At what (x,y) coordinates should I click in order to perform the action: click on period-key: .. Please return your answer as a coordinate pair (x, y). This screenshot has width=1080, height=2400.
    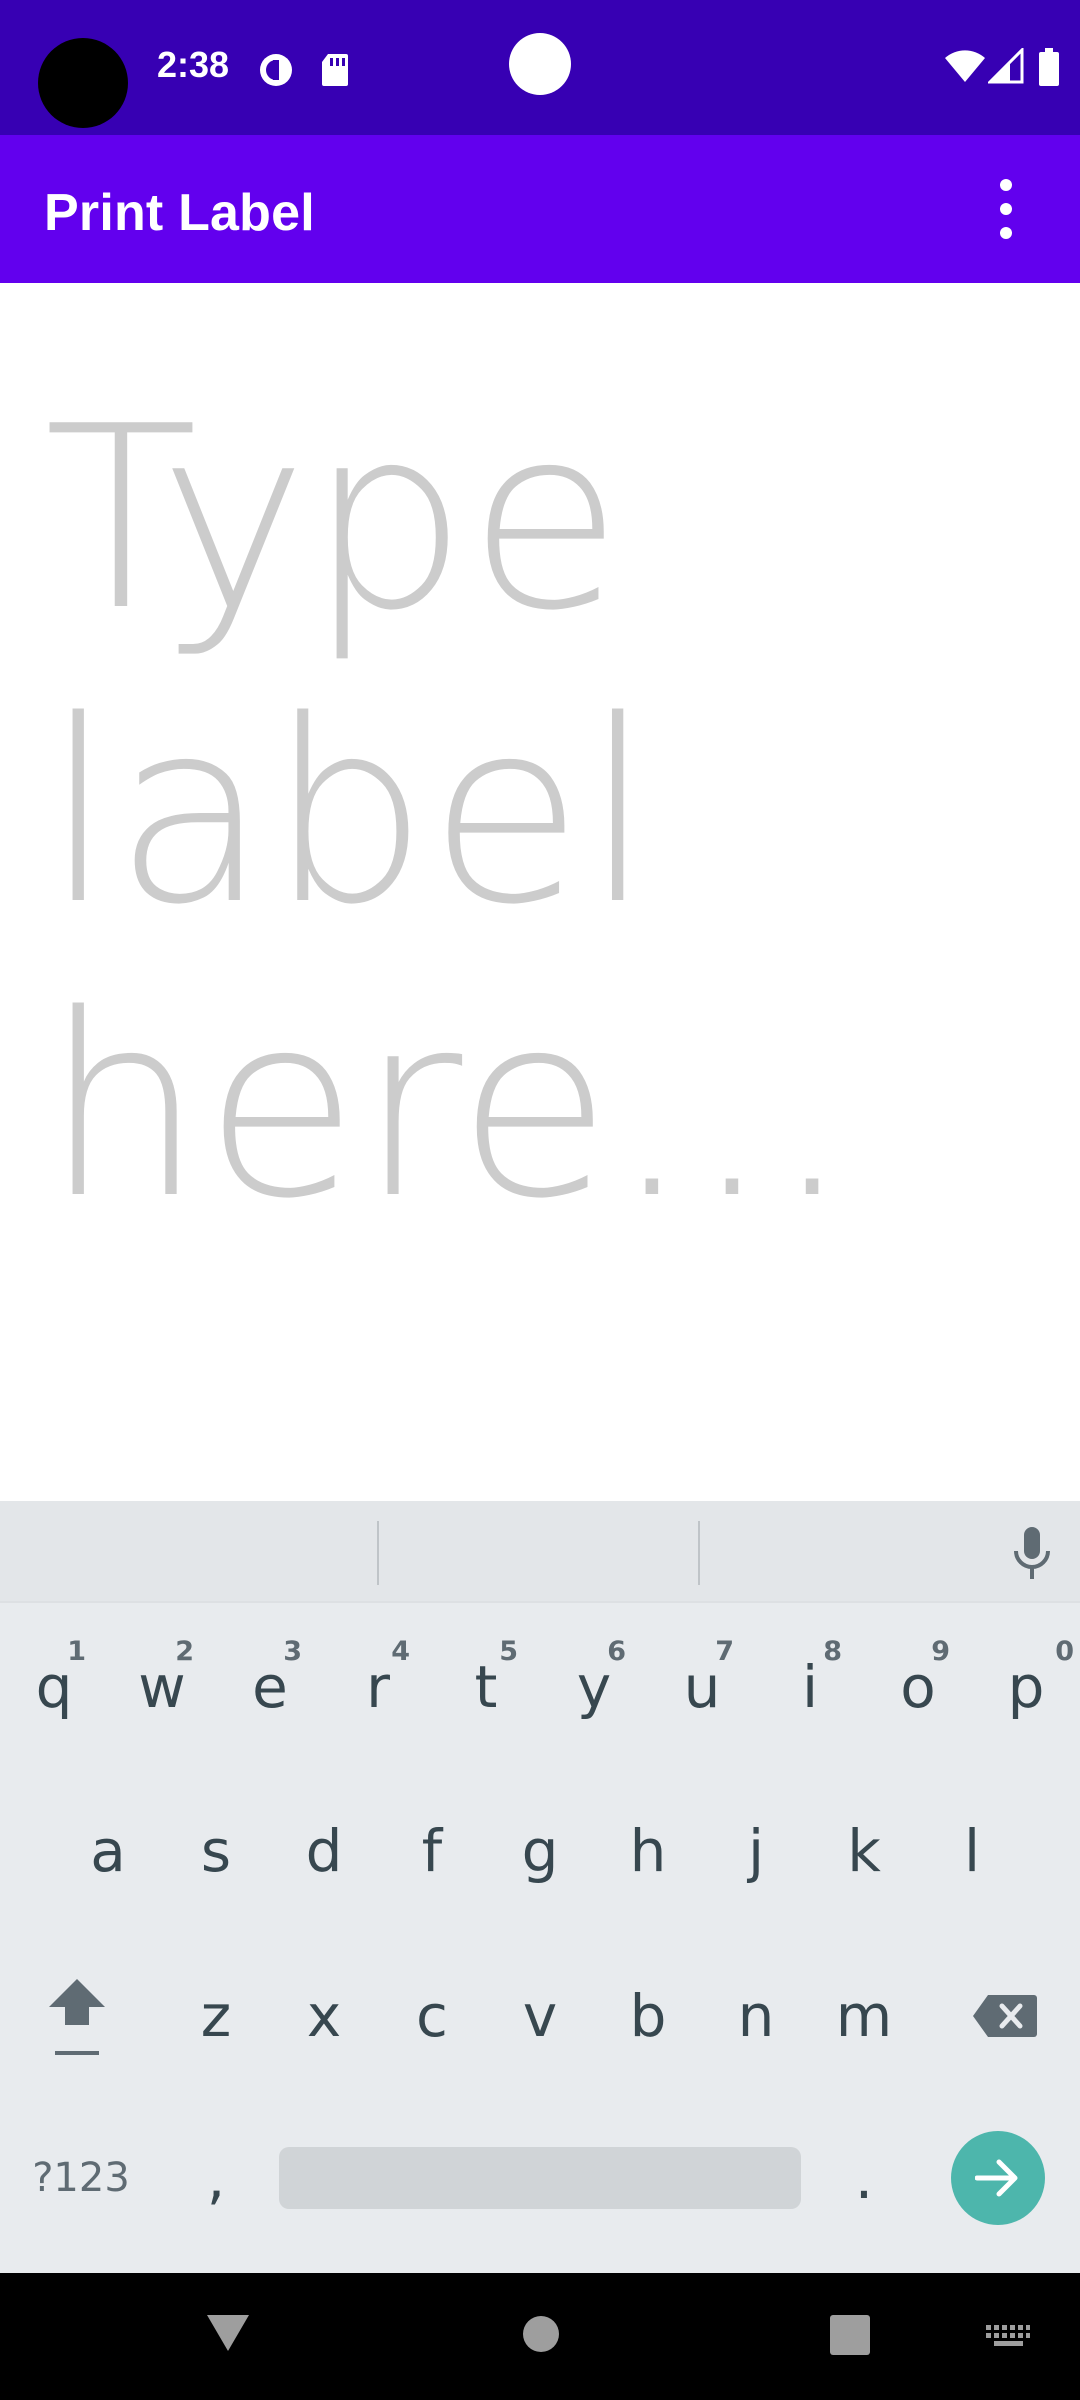
    Looking at the image, I should click on (864, 2178).